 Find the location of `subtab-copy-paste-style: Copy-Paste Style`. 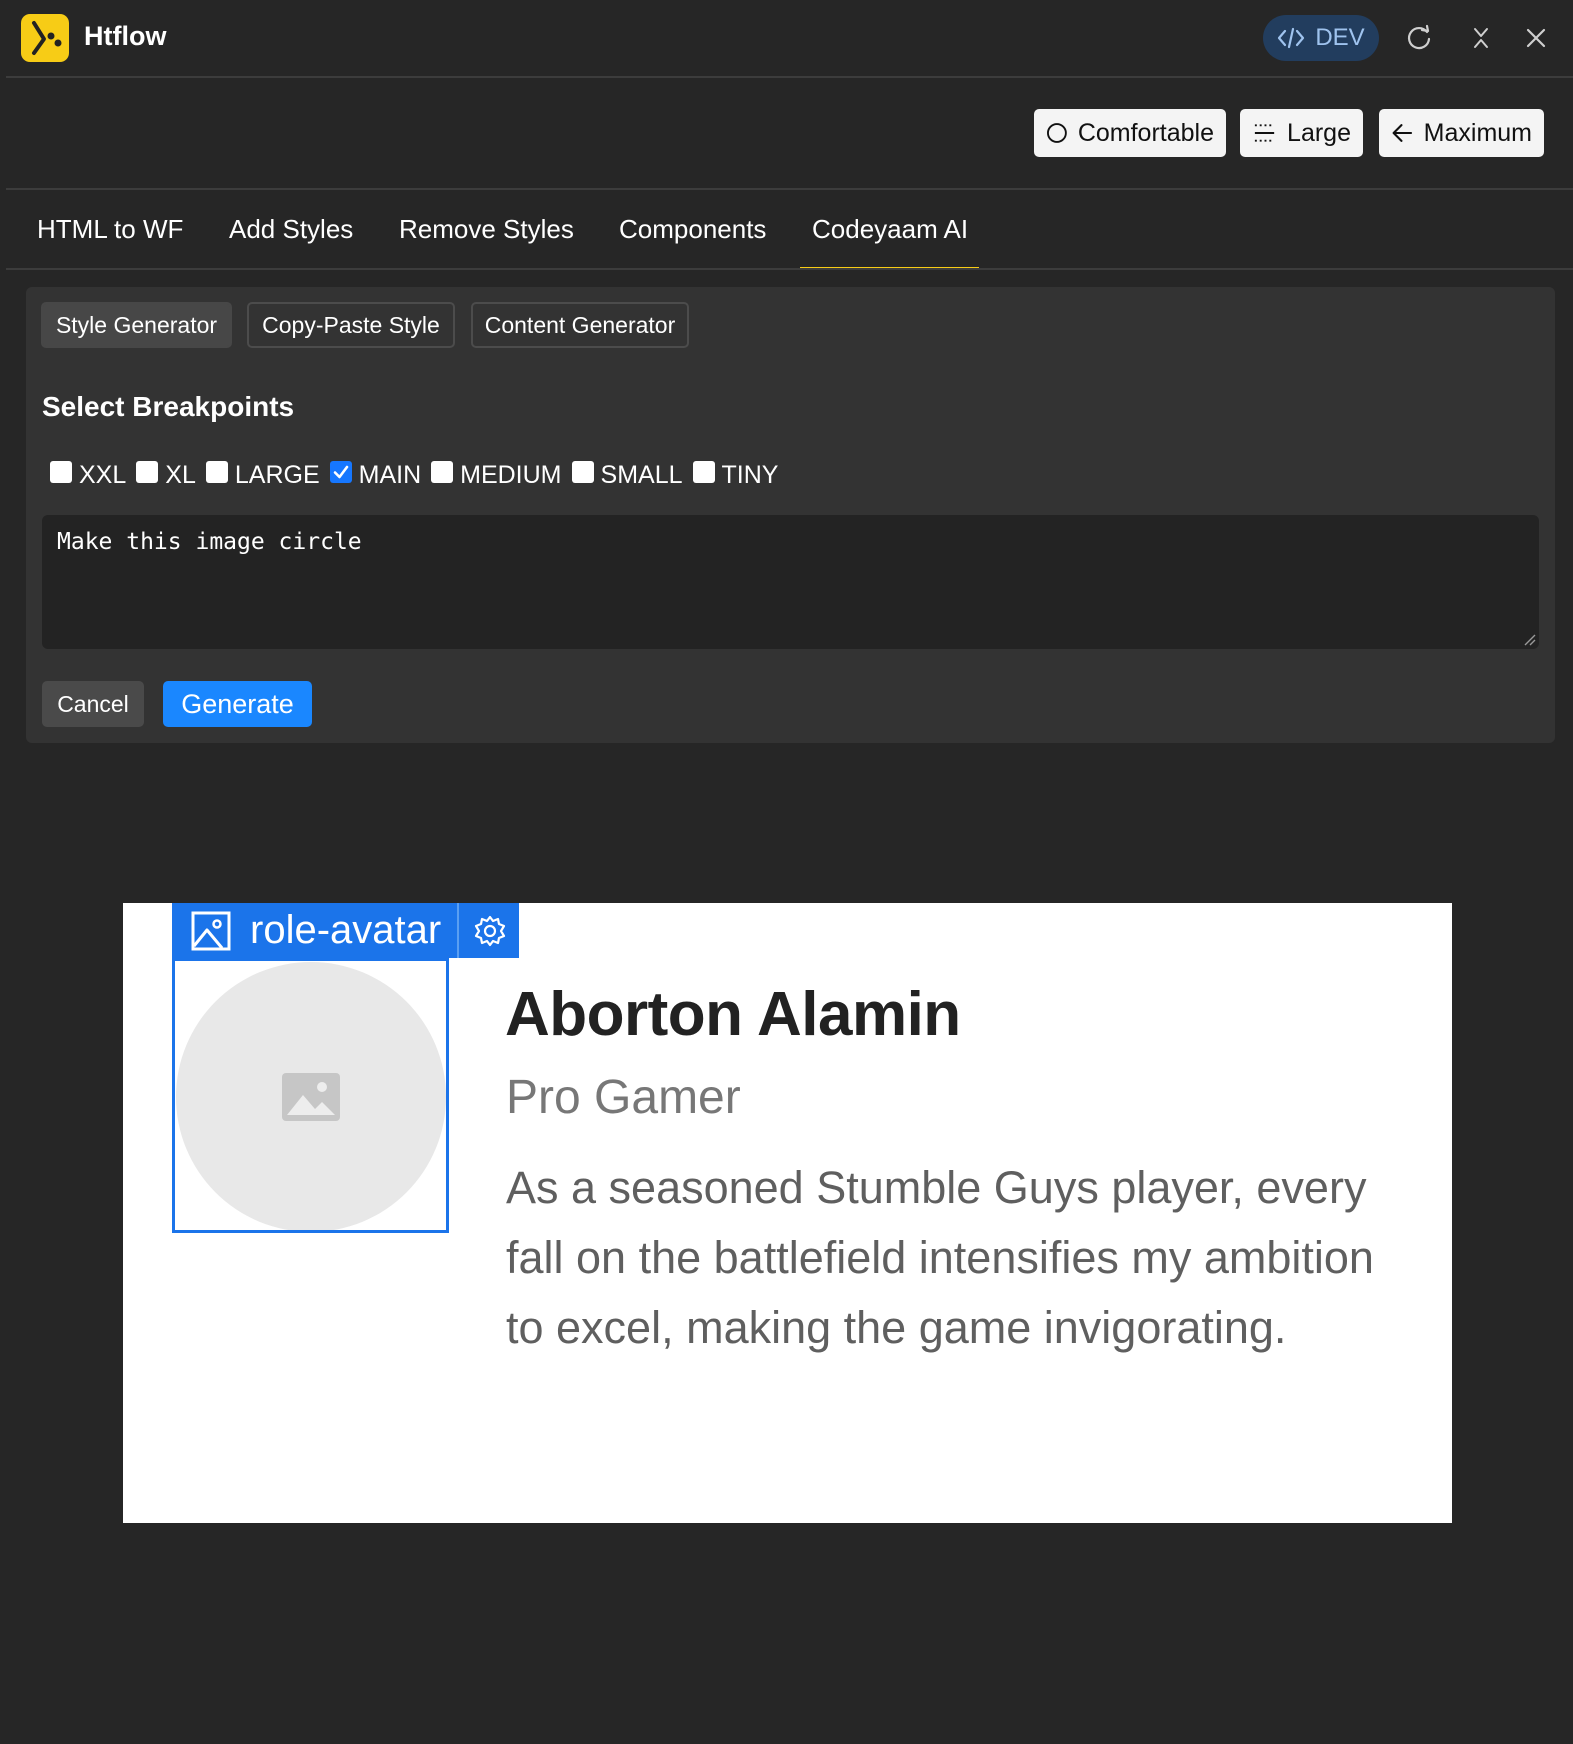

subtab-copy-paste-style: Copy-Paste Style is located at coordinates (351, 325).